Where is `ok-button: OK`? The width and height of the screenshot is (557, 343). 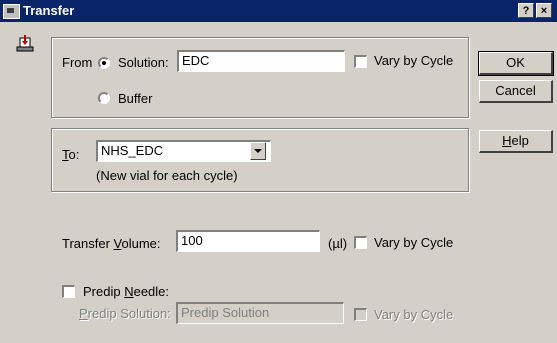
ok-button: OK is located at coordinates (516, 63).